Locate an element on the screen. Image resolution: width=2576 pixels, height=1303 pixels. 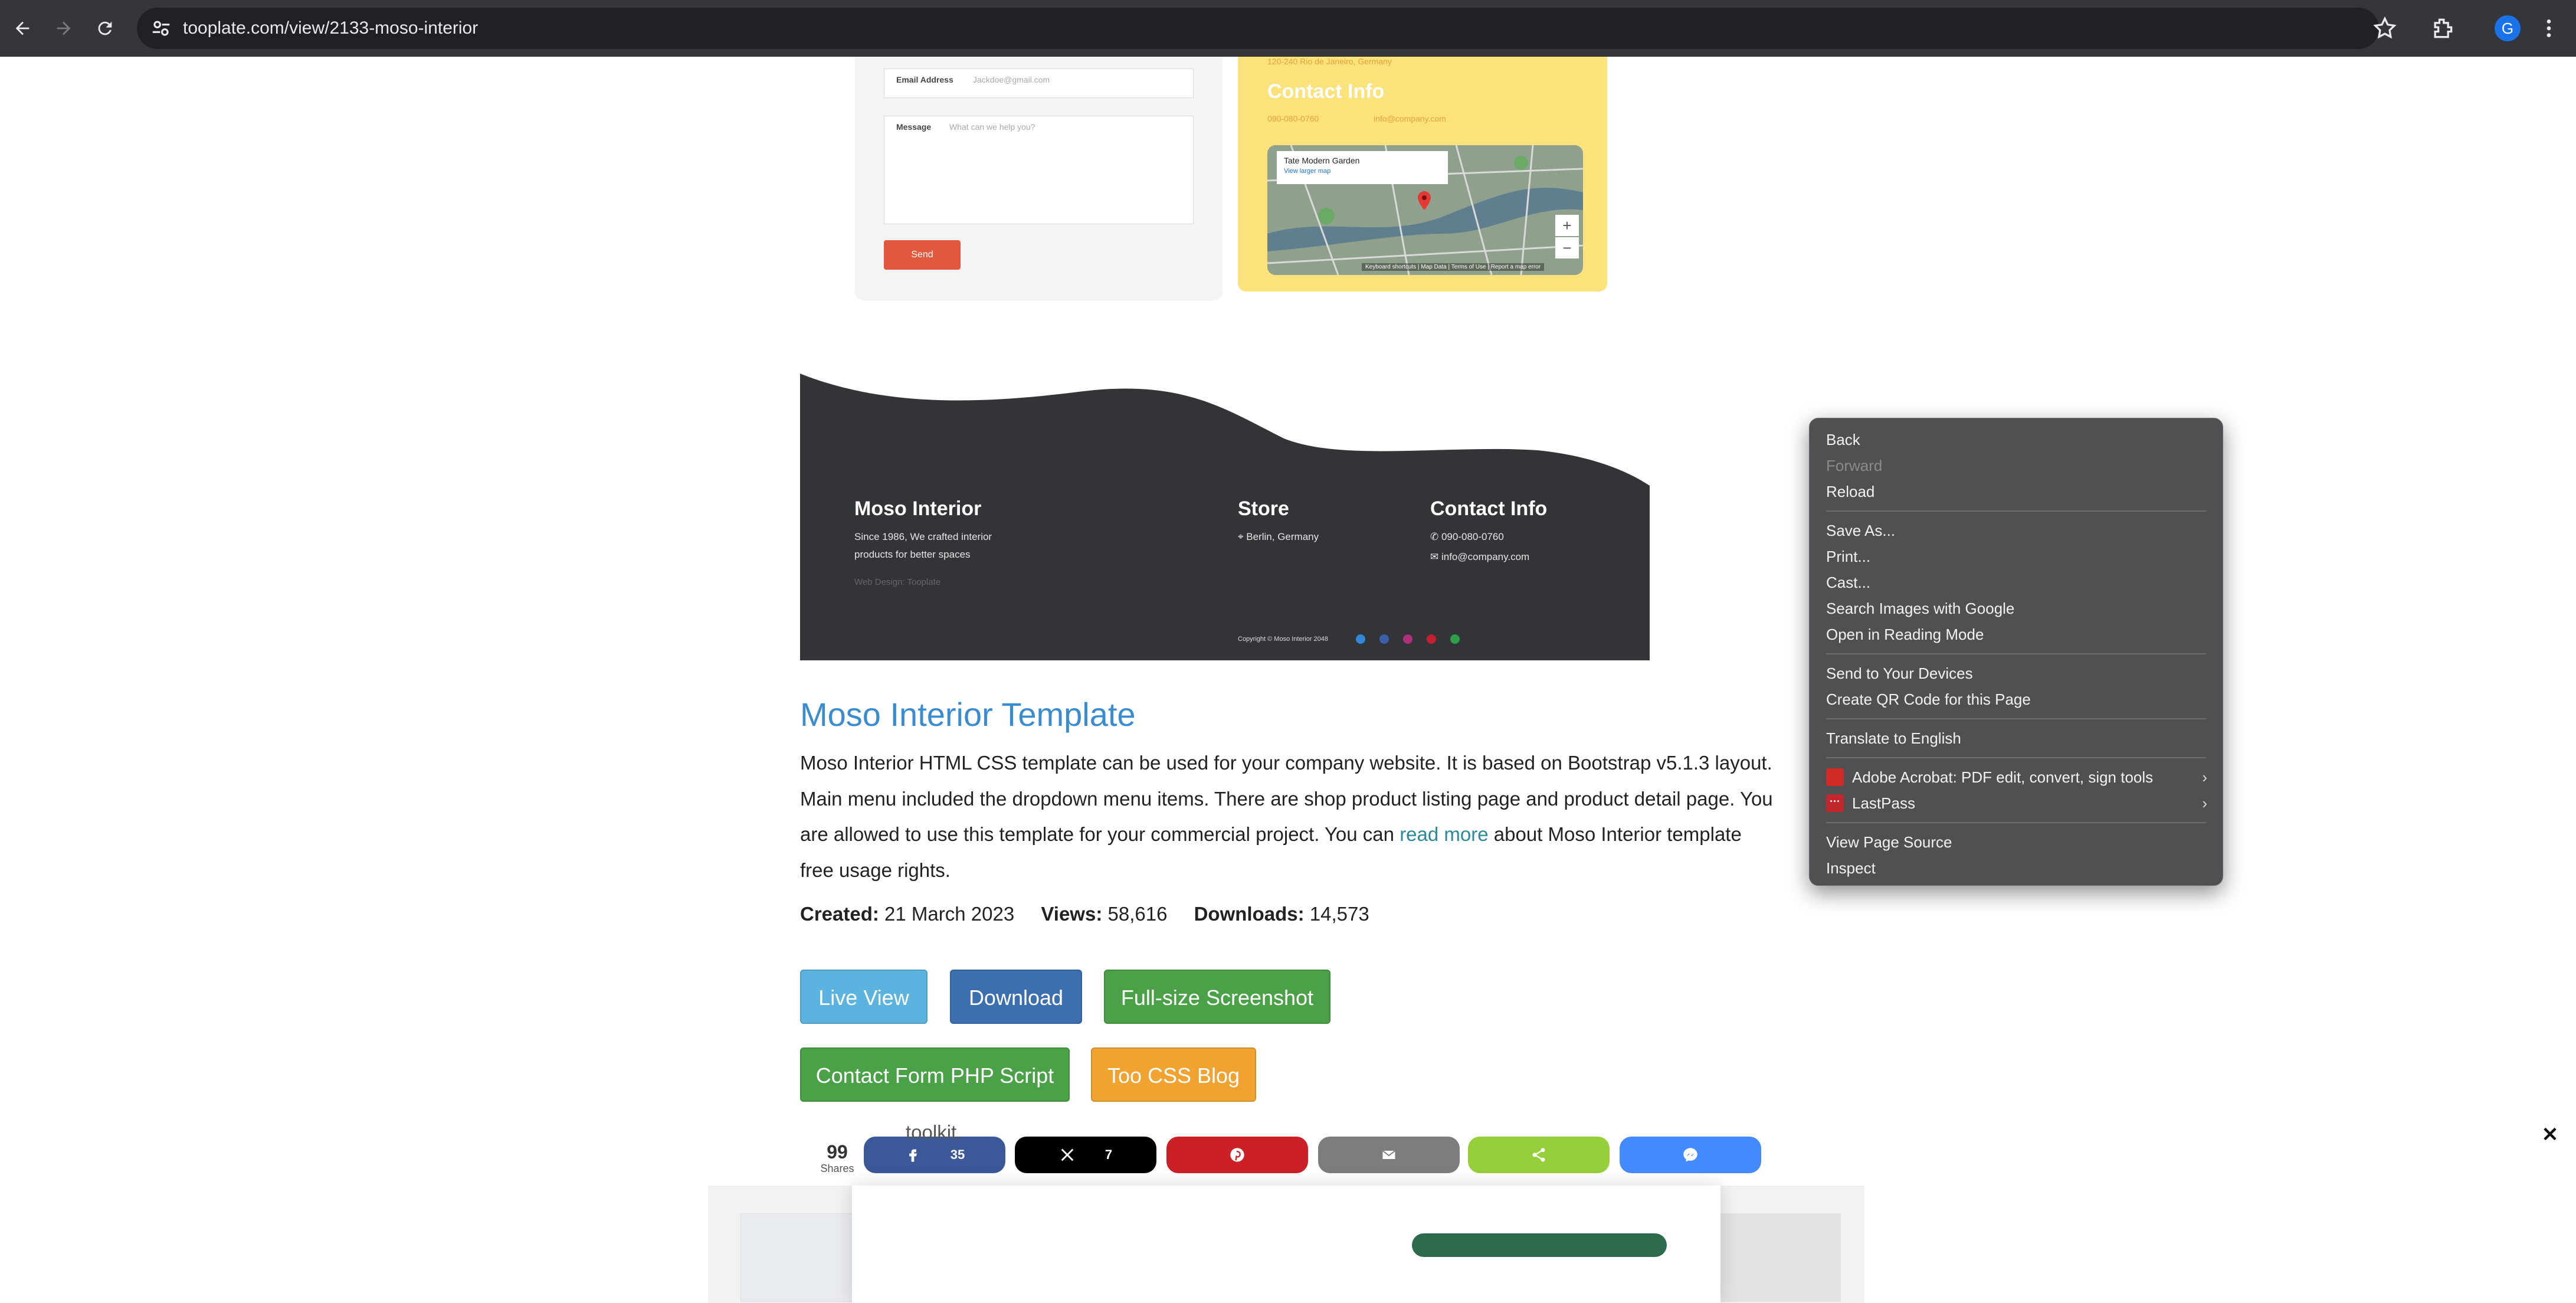
twitter-icon is located at coordinates (1360, 639).